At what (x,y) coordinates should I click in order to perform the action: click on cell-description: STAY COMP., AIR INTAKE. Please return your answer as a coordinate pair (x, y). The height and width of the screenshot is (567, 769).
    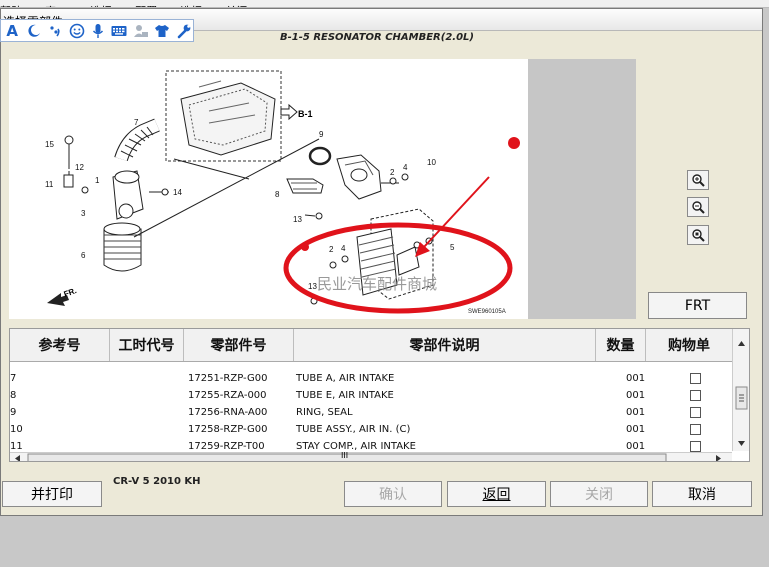
    Looking at the image, I should click on (356, 446).